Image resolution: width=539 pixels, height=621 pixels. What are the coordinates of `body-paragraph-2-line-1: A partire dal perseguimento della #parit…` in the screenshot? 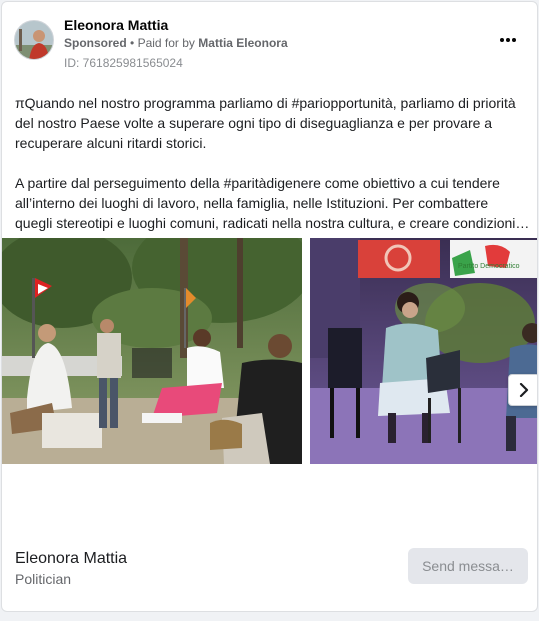 It's located at (257, 183).